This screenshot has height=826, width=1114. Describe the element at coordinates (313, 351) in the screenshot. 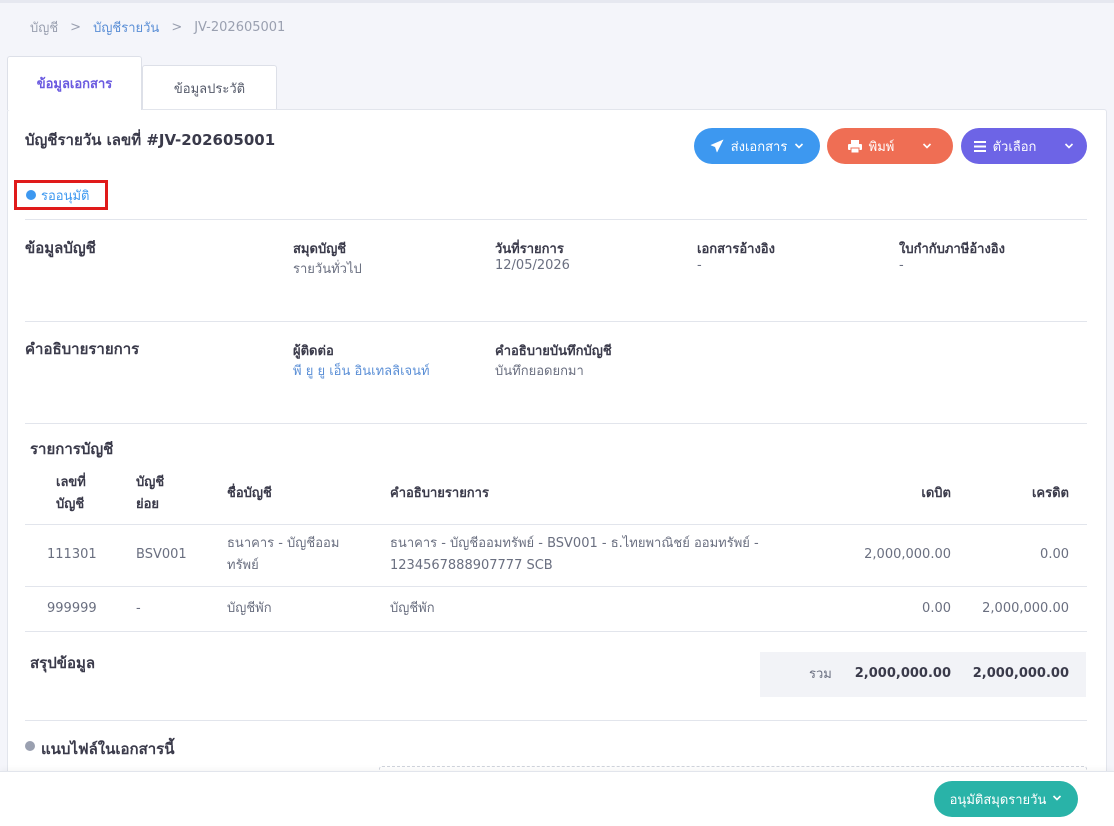

I see `contact-label: ผู้ติดต่อ` at that location.